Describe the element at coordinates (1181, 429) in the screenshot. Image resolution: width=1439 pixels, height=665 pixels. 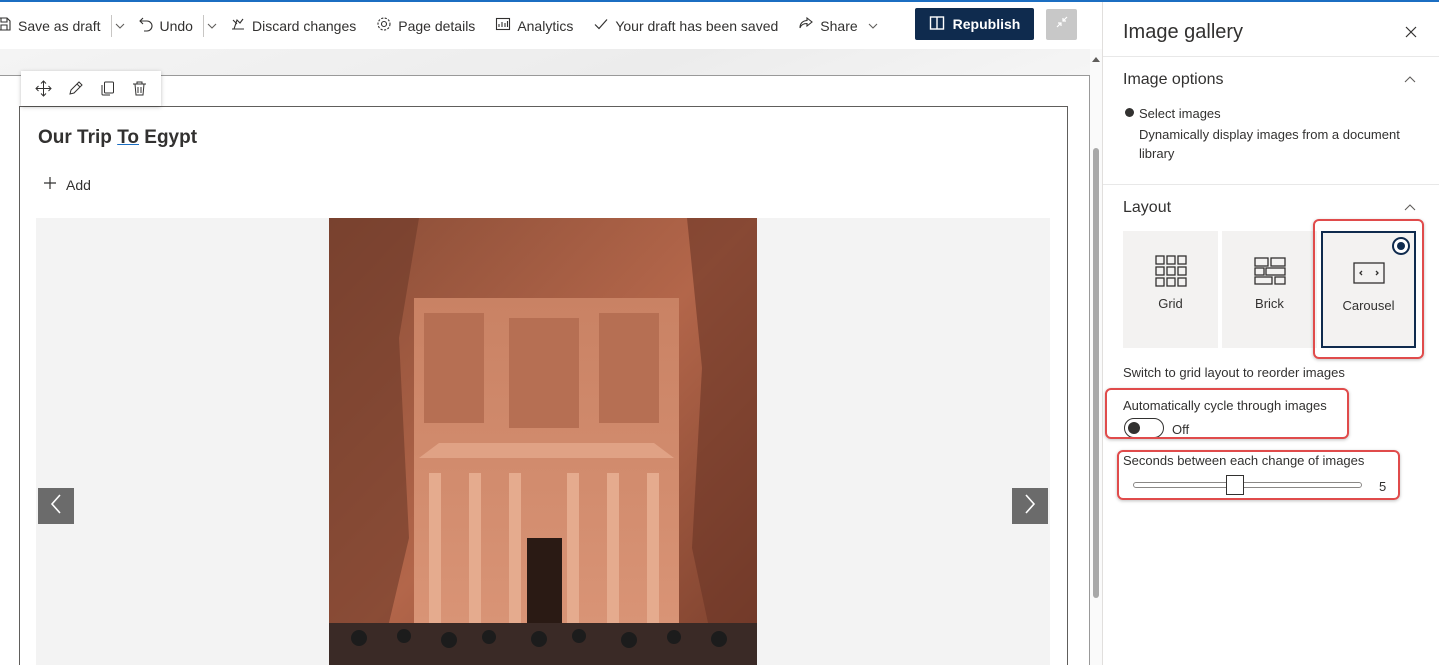
I see `auto-cycle-state: Off` at that location.